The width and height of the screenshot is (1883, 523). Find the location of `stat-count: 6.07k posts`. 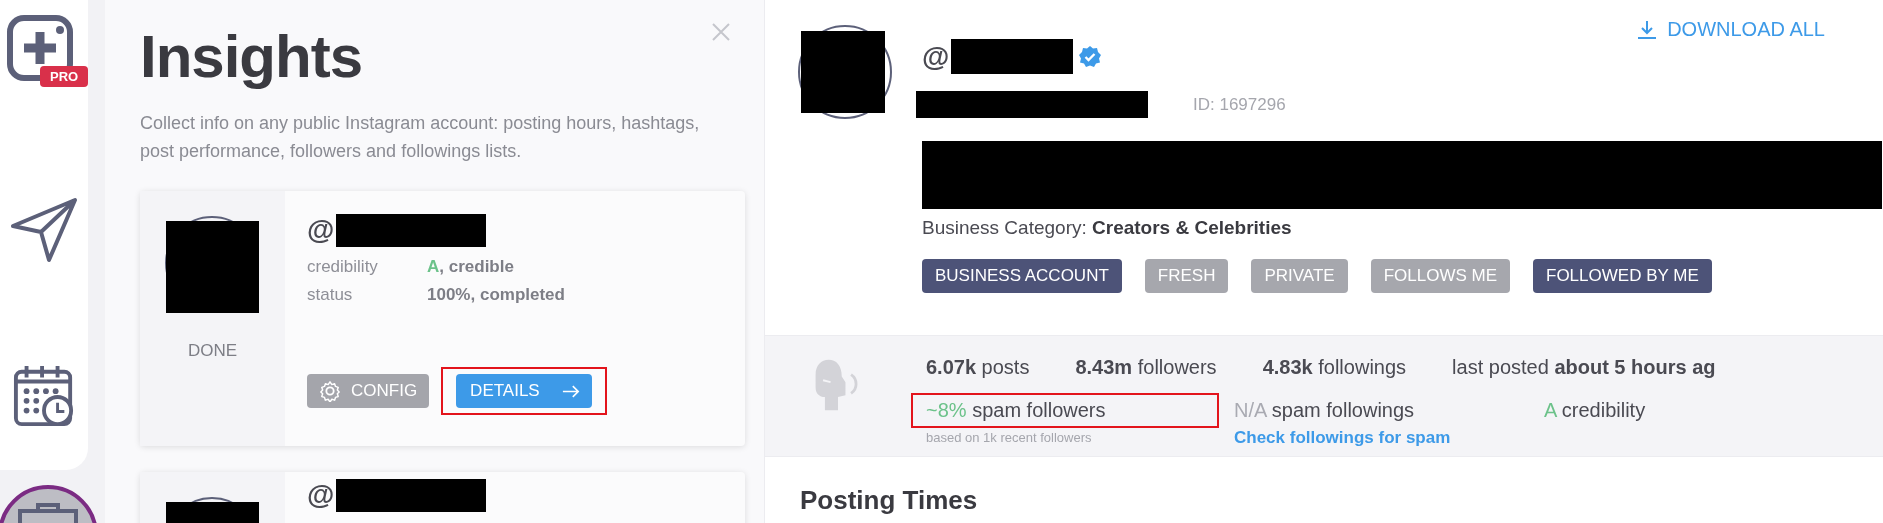

stat-count: 6.07k posts is located at coordinates (978, 367).